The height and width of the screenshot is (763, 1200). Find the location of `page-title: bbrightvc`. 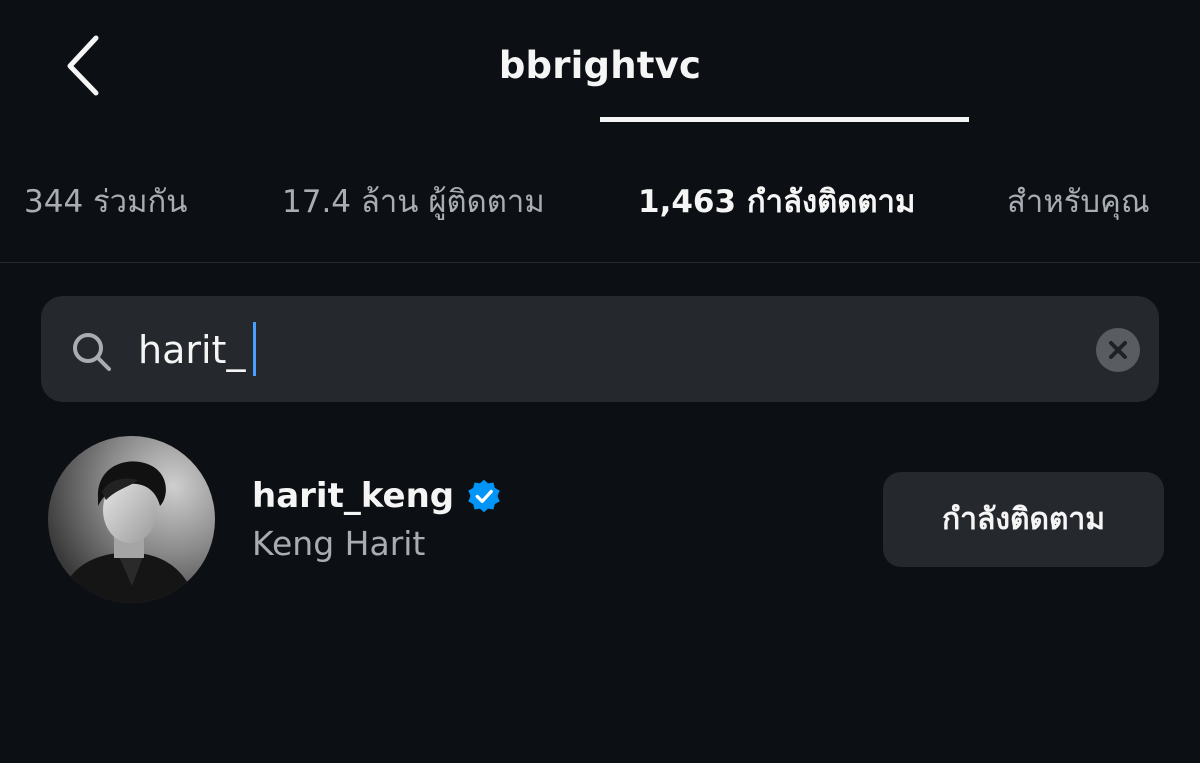

page-title: bbrightvc is located at coordinates (600, 65).